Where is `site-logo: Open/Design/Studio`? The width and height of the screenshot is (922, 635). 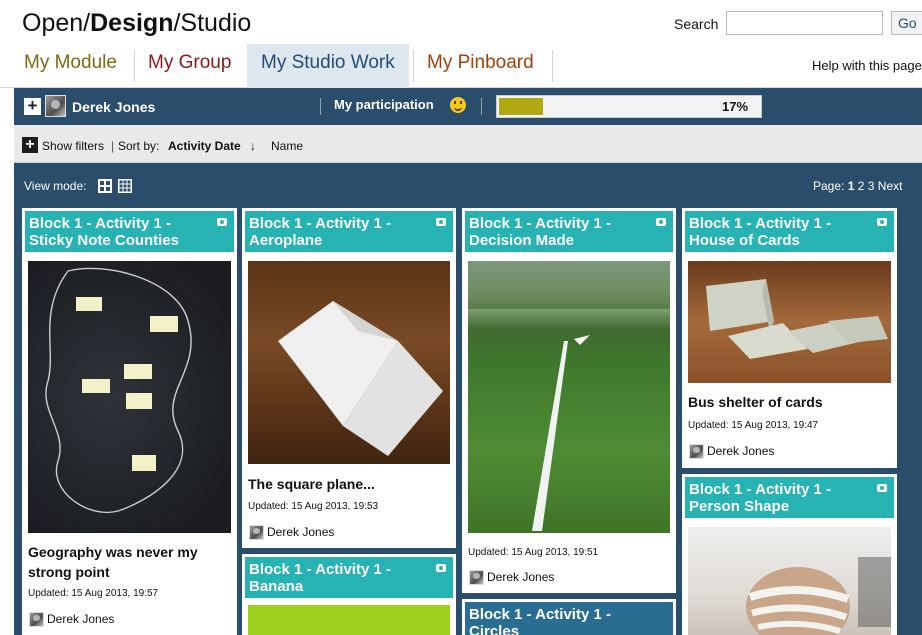
site-logo: Open/Design/Studio is located at coordinates (136, 23).